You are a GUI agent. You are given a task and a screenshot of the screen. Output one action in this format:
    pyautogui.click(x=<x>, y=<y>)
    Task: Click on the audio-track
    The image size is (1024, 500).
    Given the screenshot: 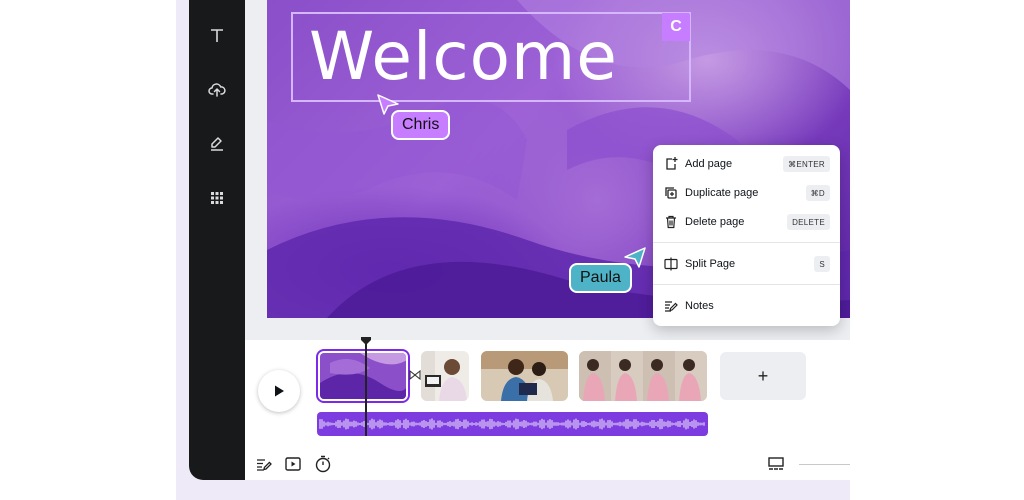 What is the action you would take?
    pyautogui.click(x=512, y=424)
    